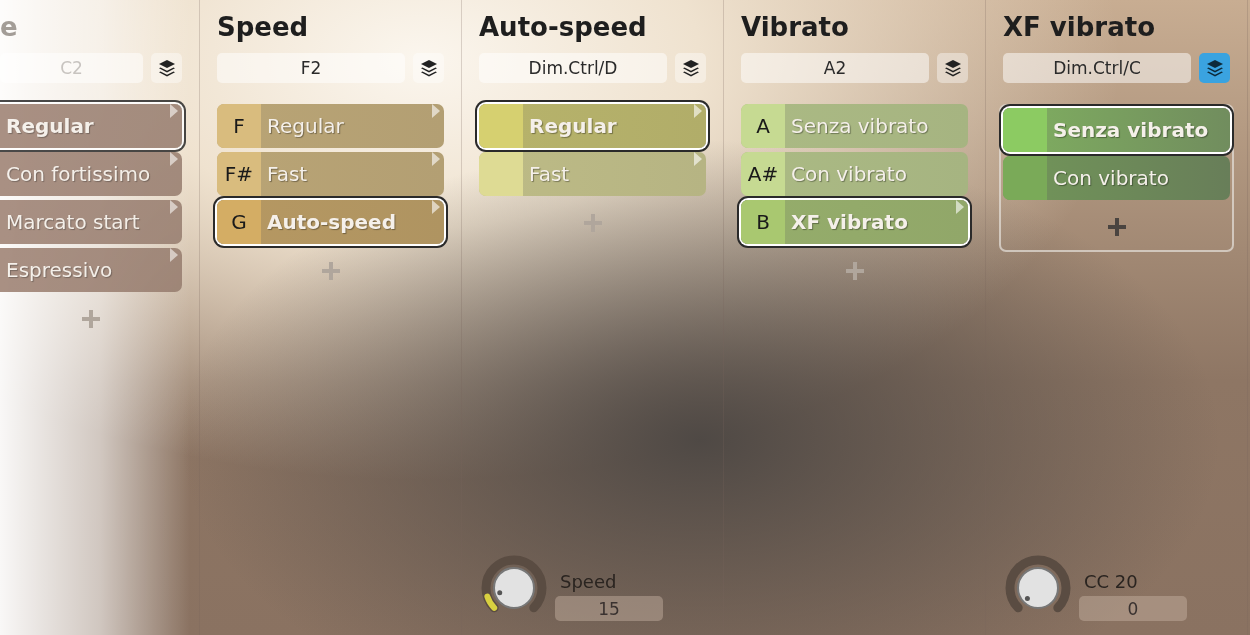 This screenshot has width=1250, height=635. What do you see at coordinates (59, 270) in the screenshot?
I see `articulation-label: Espressivo` at bounding box center [59, 270].